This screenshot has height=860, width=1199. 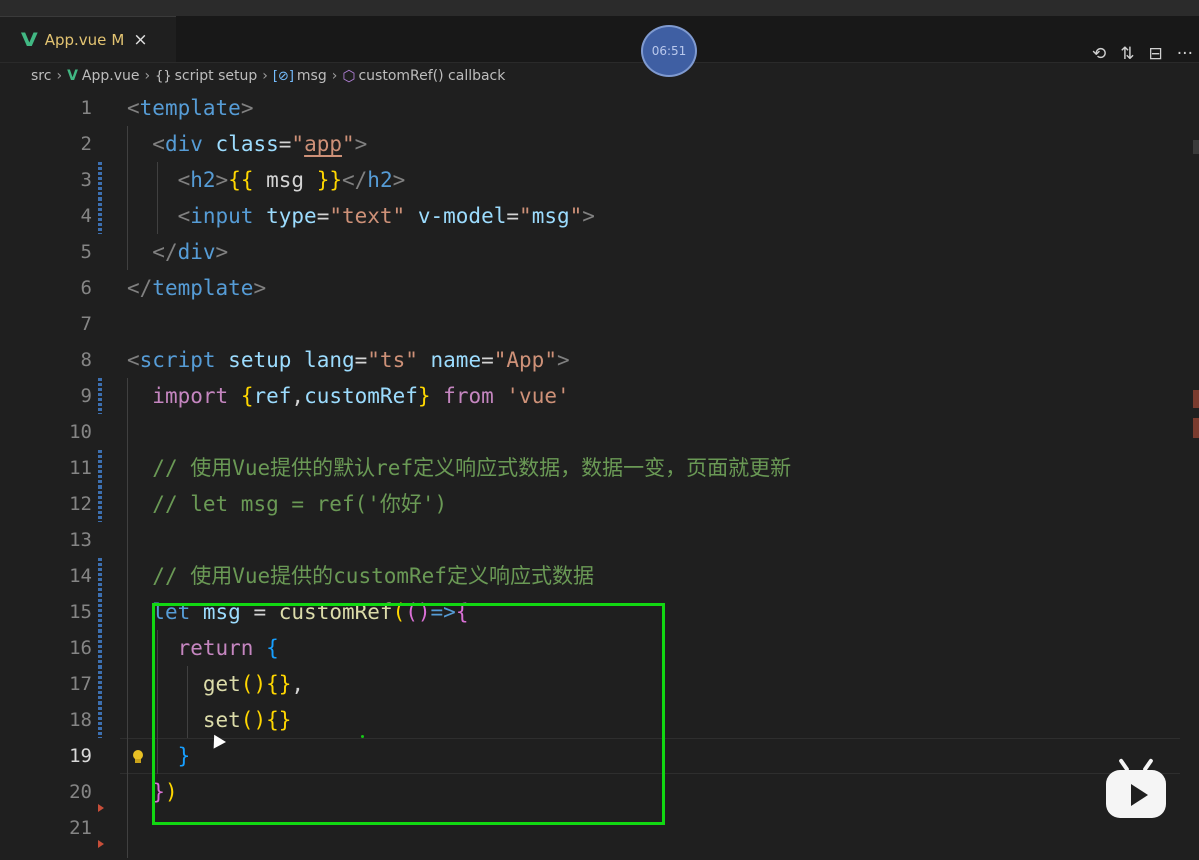 What do you see at coordinates (312, 76) in the screenshot?
I see `breadcrumb-variable: msg` at bounding box center [312, 76].